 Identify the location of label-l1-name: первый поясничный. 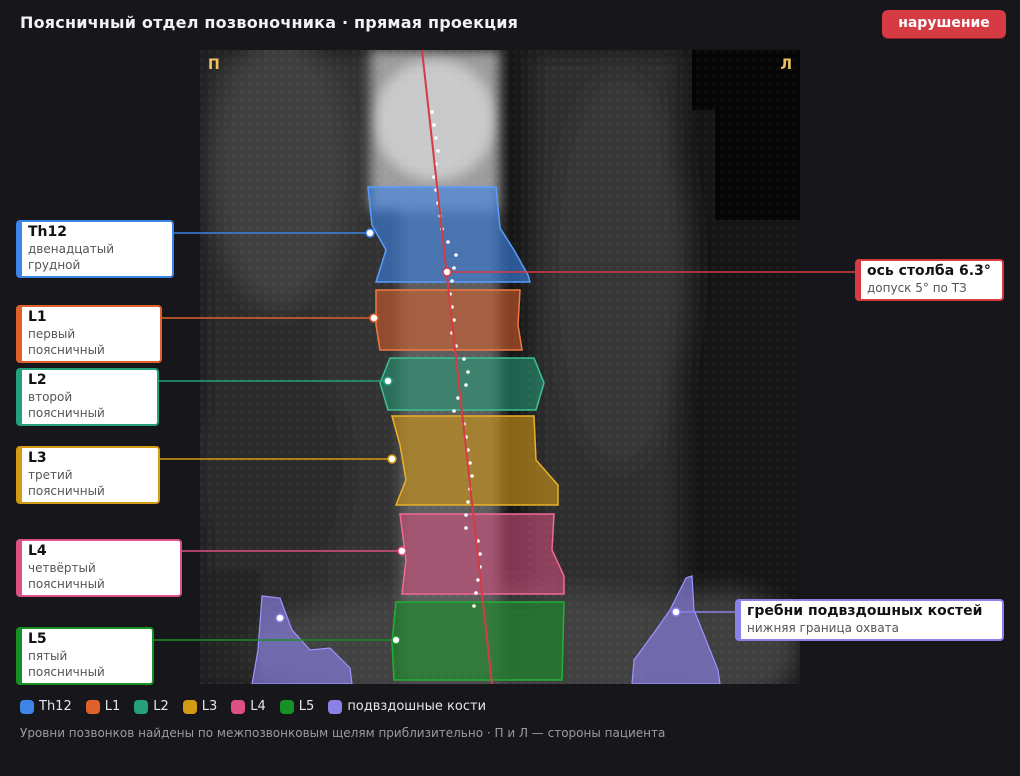
(66, 342).